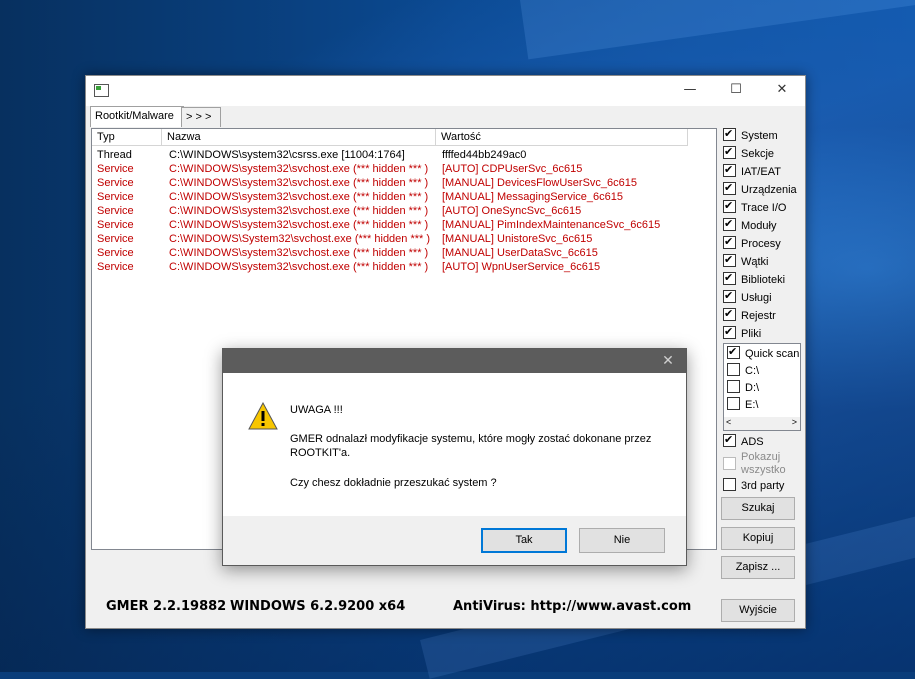 The image size is (915, 679). What do you see at coordinates (742, 405) in the screenshot?
I see `drive-item: E:\` at bounding box center [742, 405].